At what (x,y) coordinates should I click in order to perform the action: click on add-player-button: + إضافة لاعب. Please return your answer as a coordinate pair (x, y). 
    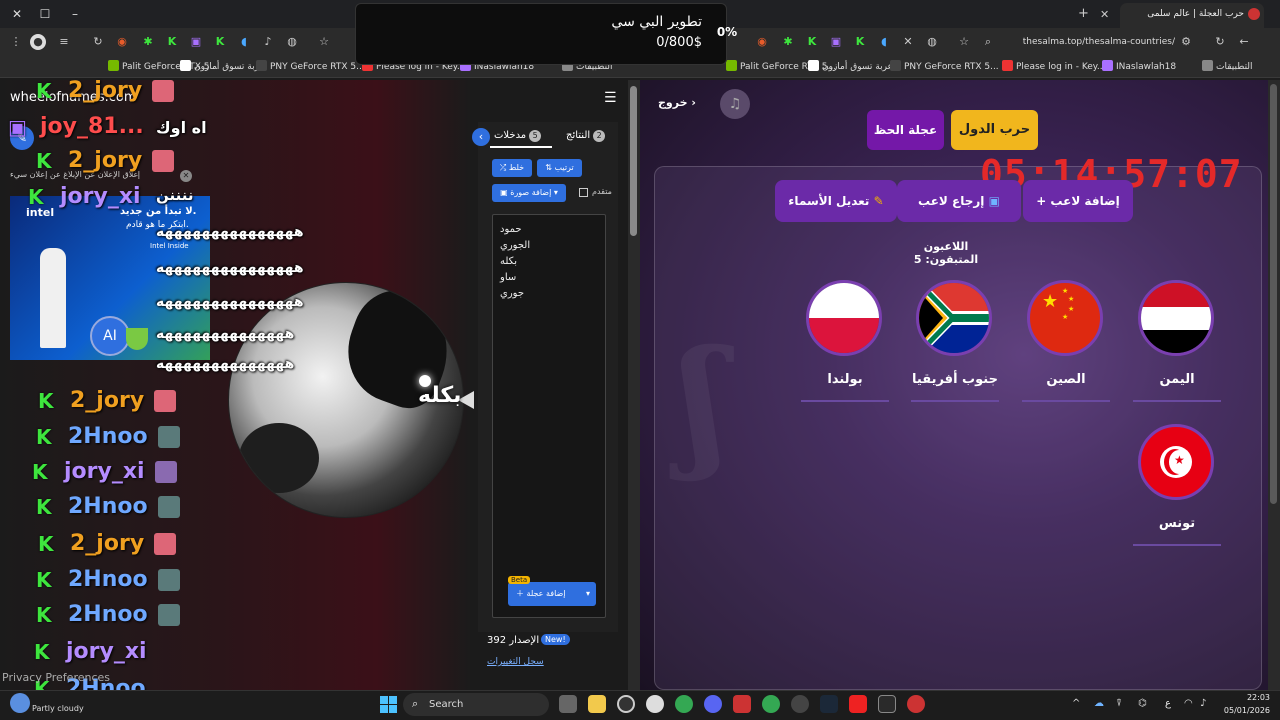
    Looking at the image, I should click on (1078, 201).